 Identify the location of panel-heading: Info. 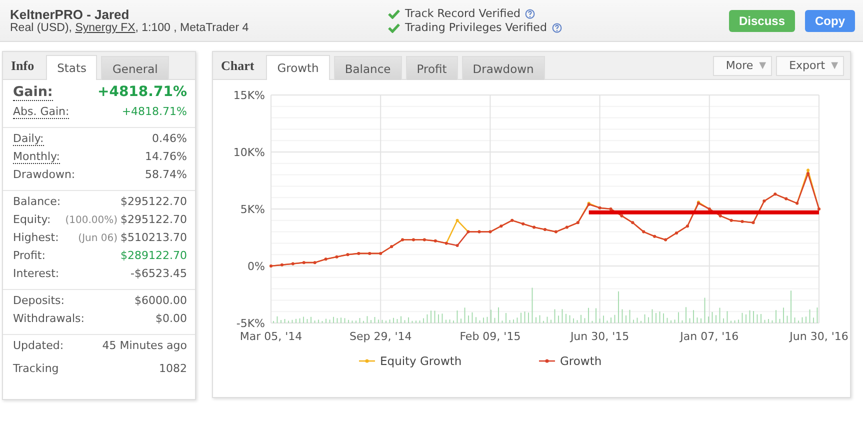
(22, 66).